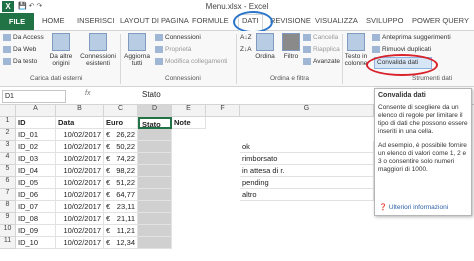  Describe the element at coordinates (8, 159) in the screenshot. I see `row-header: 4` at that location.